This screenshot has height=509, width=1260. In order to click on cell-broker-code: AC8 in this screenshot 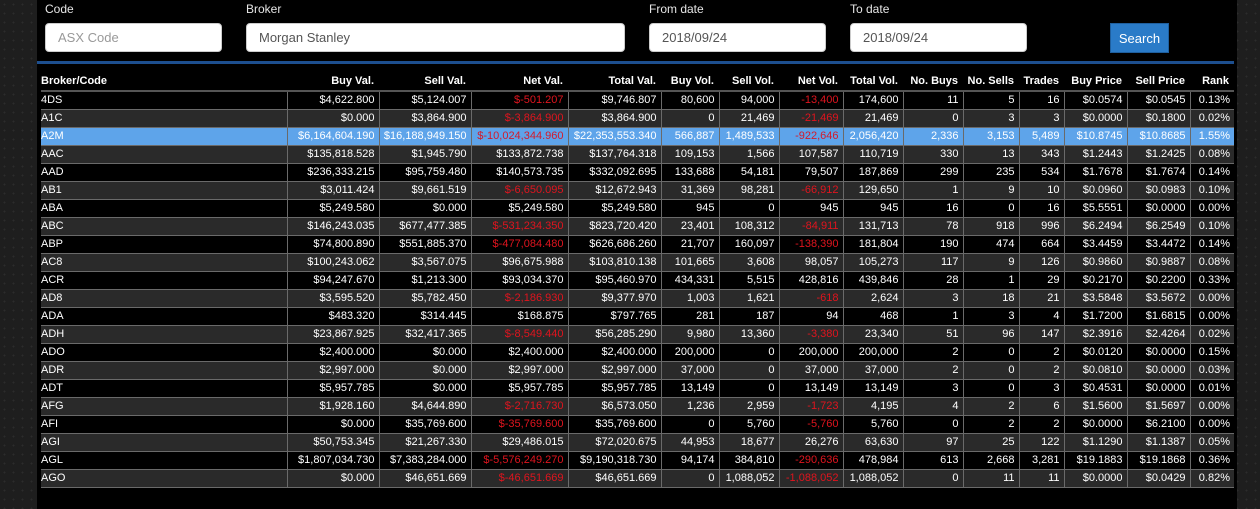, I will do `click(164, 262)`.